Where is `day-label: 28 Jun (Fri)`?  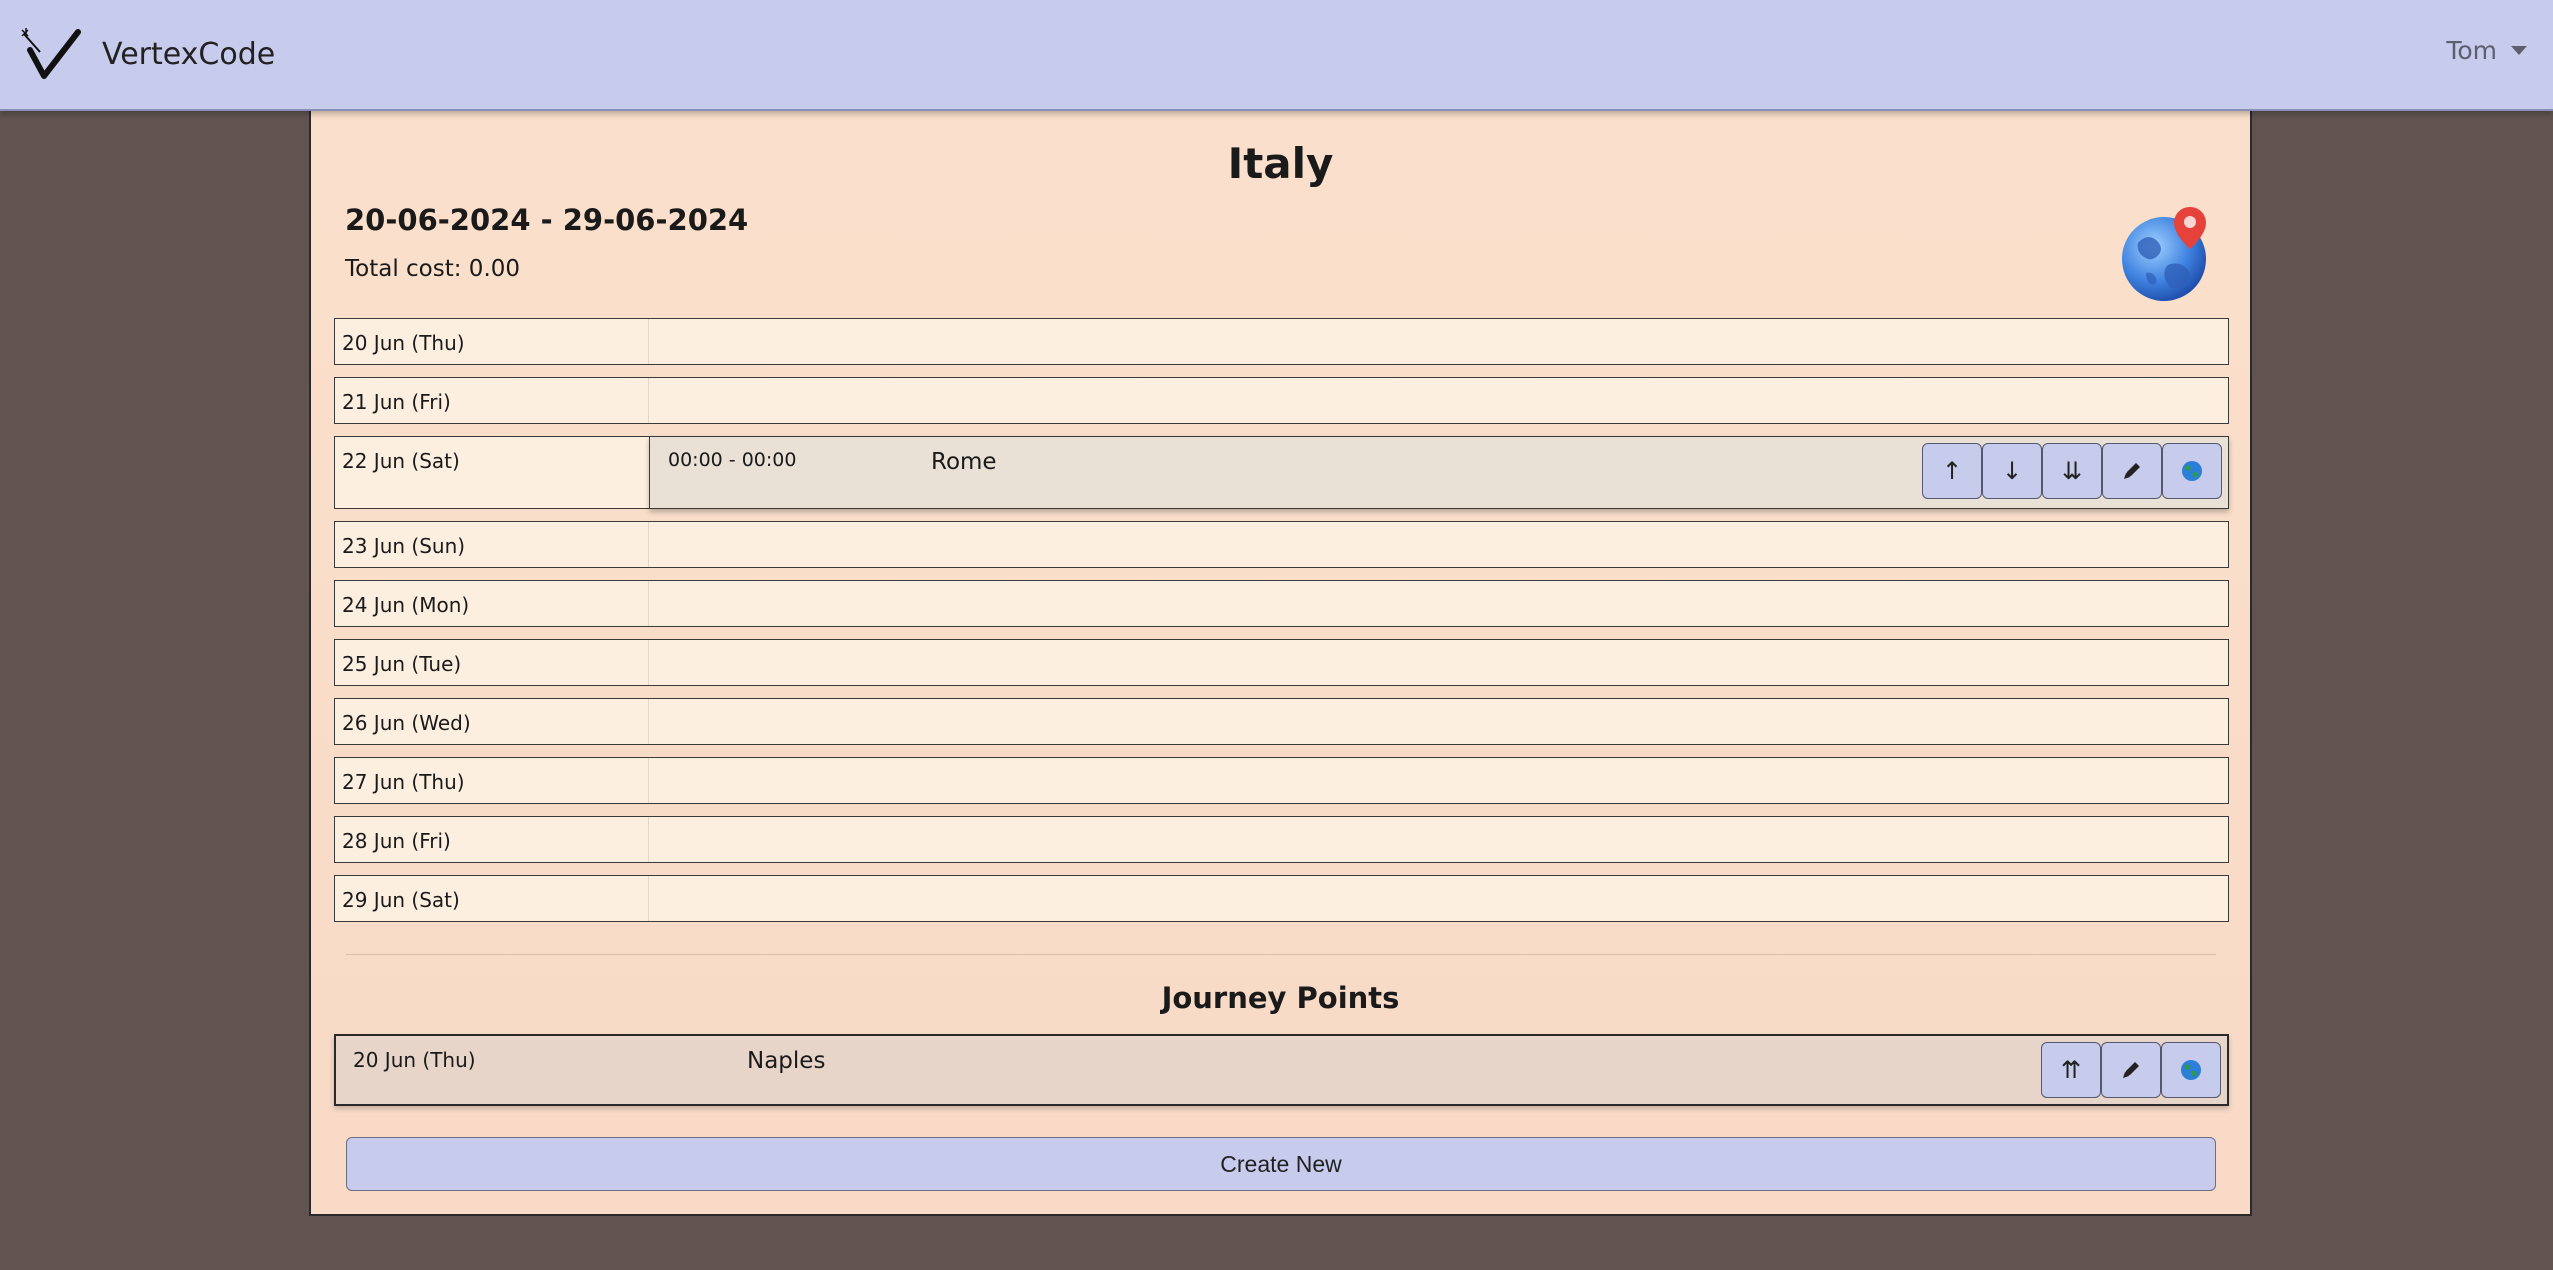 day-label: 28 Jun (Fri) is located at coordinates (396, 841).